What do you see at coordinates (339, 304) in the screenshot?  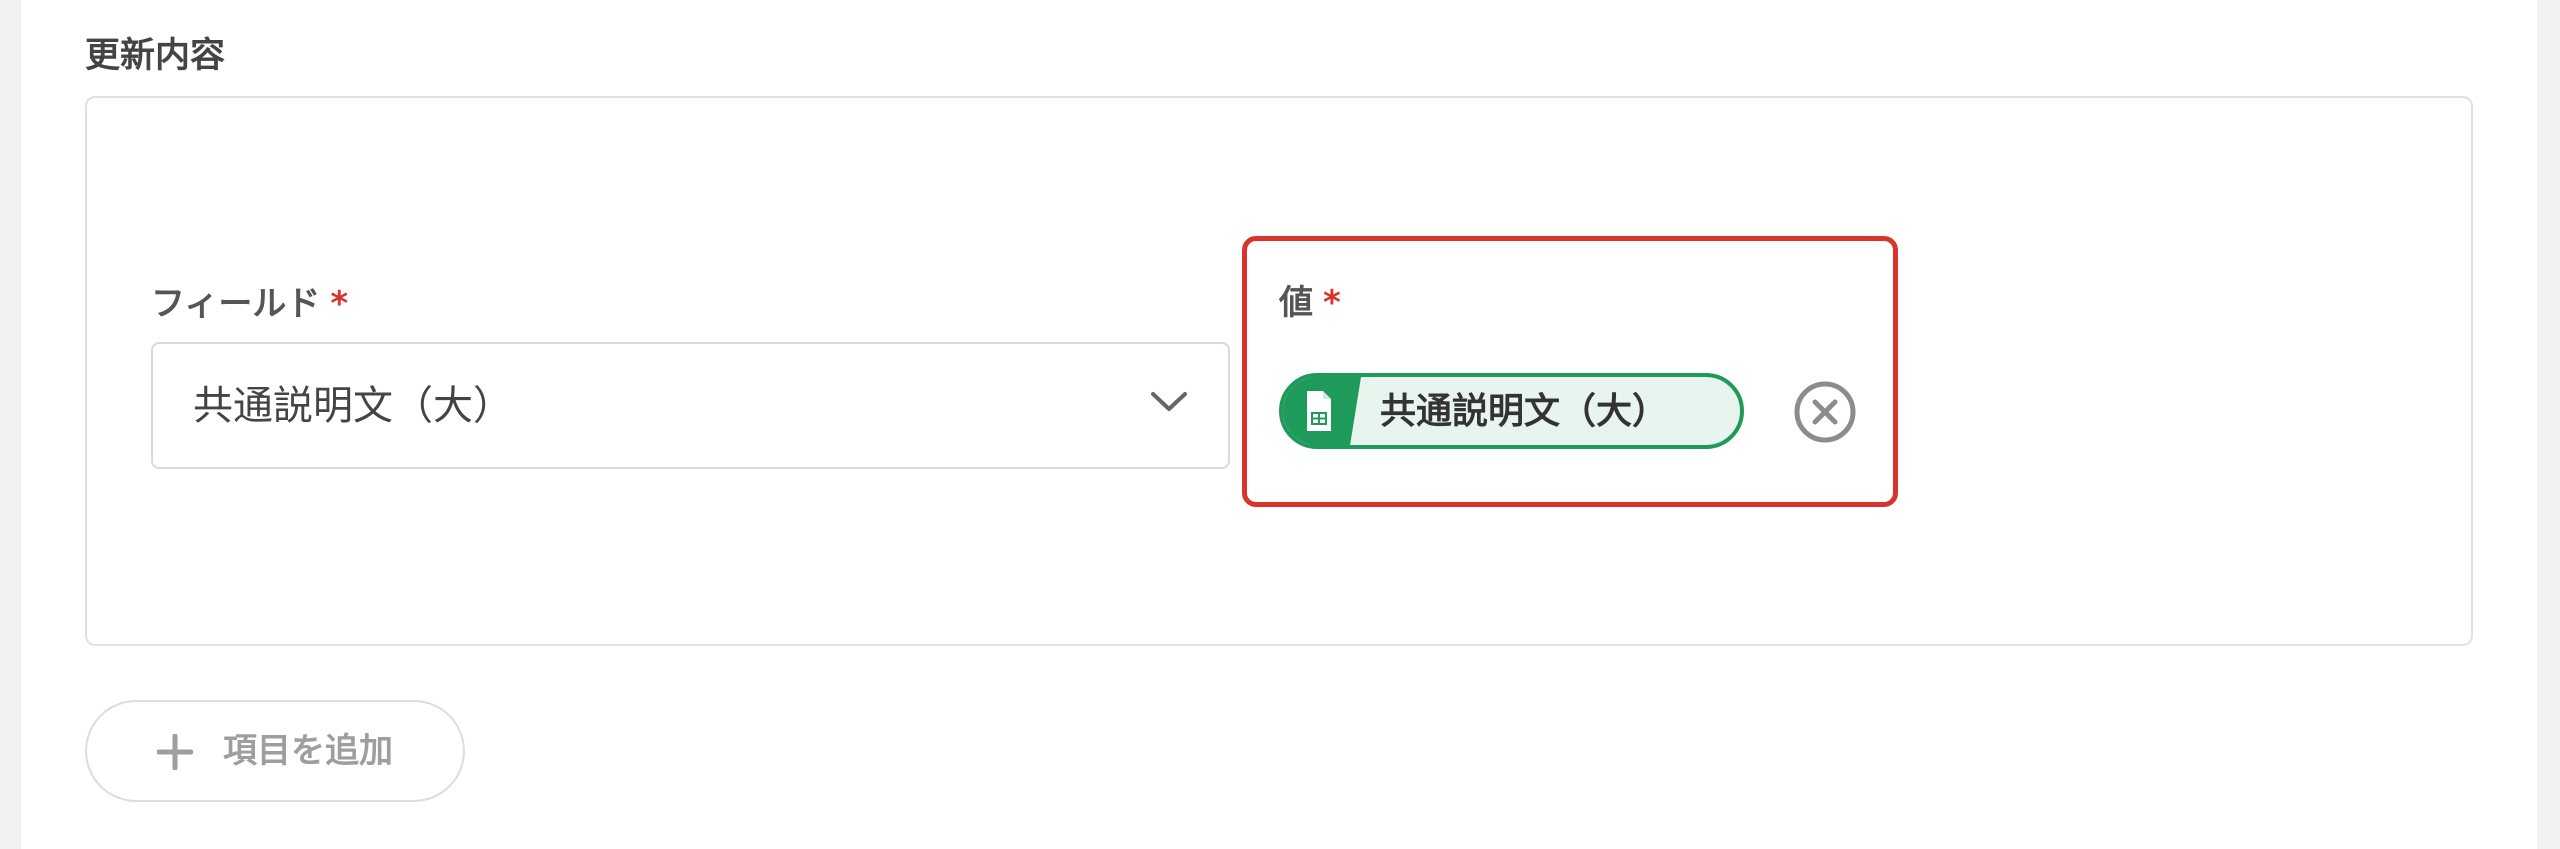 I see `field-required-mark: *` at bounding box center [339, 304].